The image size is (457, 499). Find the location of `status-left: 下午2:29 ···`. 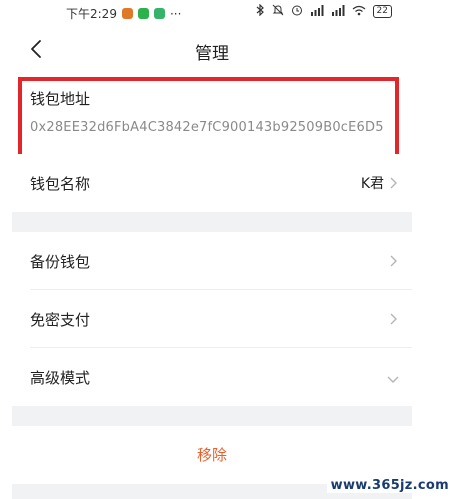

status-left: 下午2:29 ··· is located at coordinates (123, 13).